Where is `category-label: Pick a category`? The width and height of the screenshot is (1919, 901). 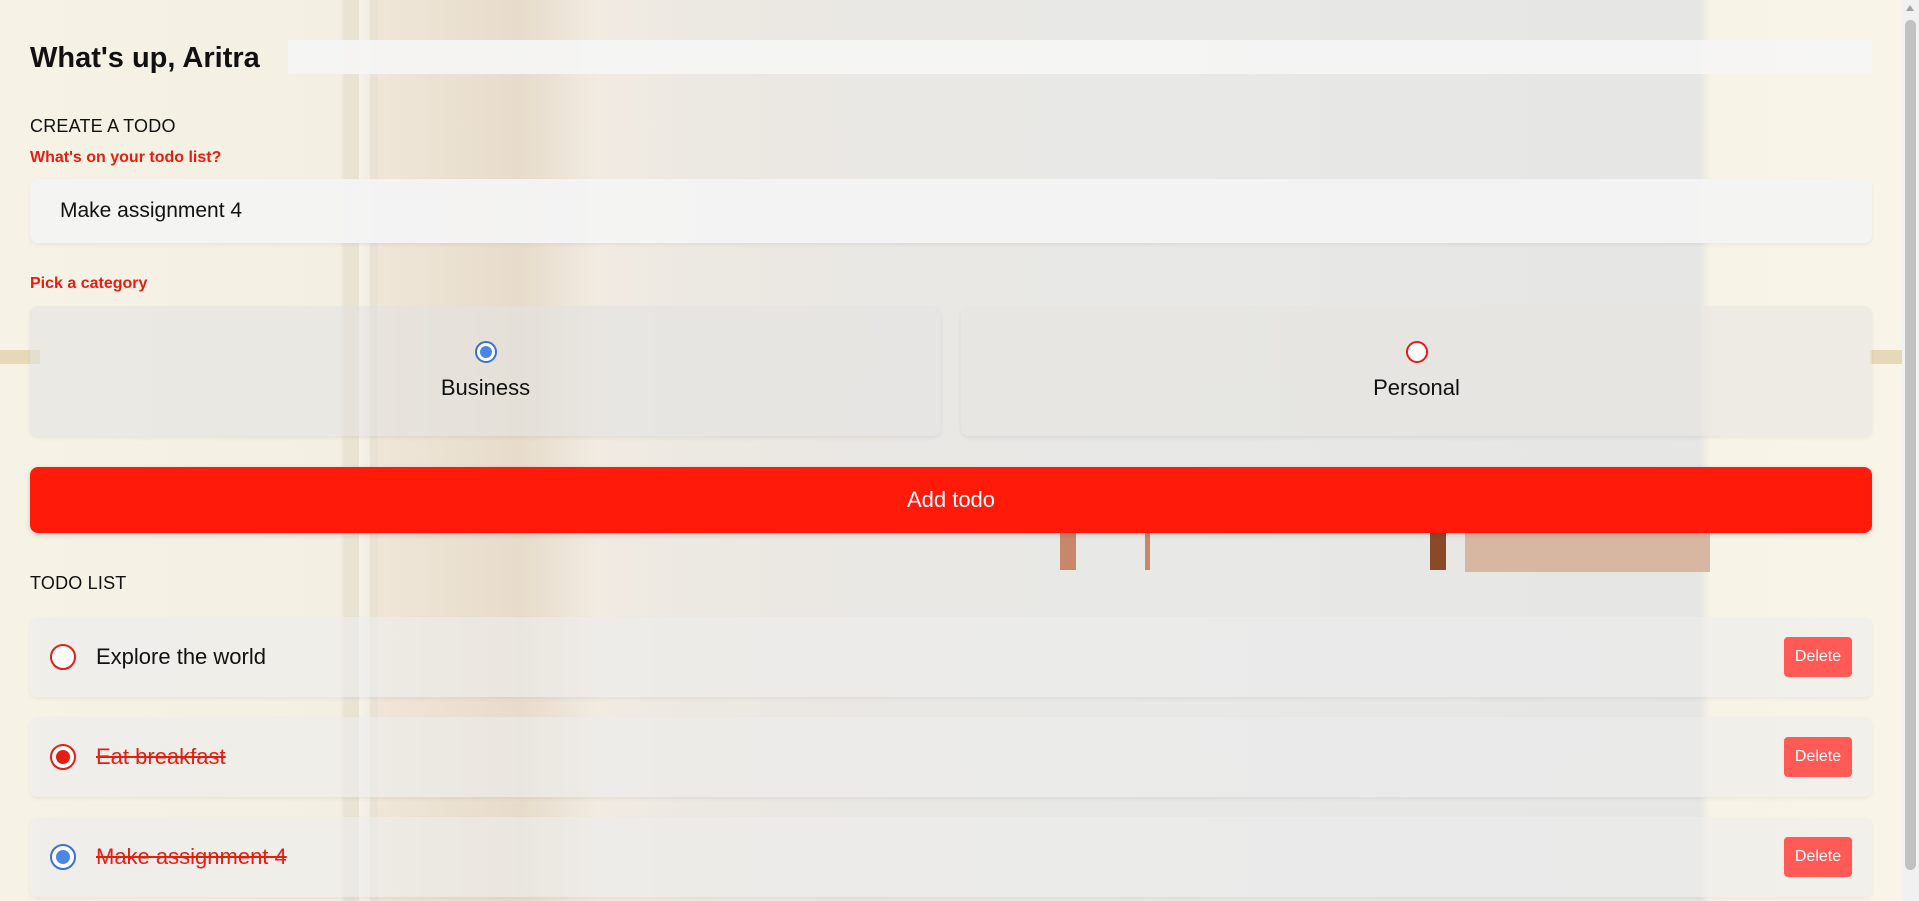 category-label: Pick a category is located at coordinates (89, 283).